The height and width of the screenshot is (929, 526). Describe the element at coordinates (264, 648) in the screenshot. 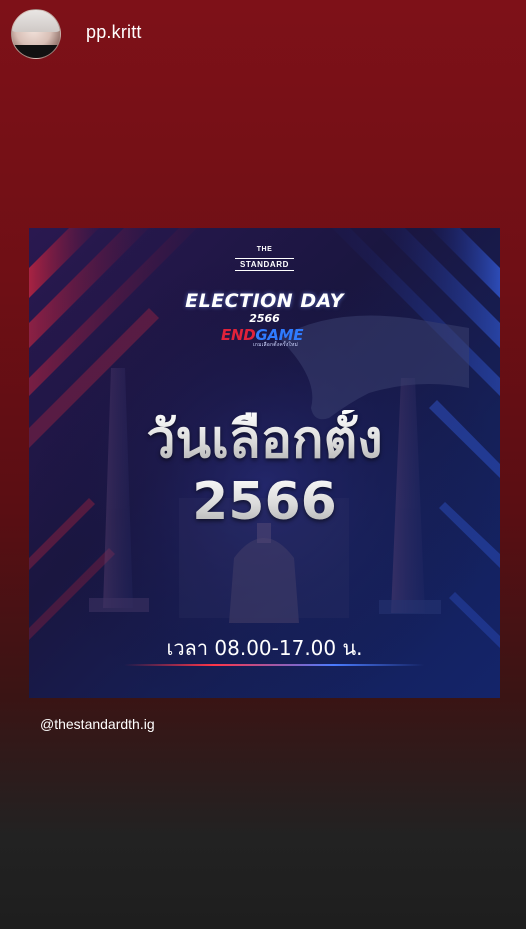

I see `voting-time: เวลา 08.00-17.00 น.` at that location.